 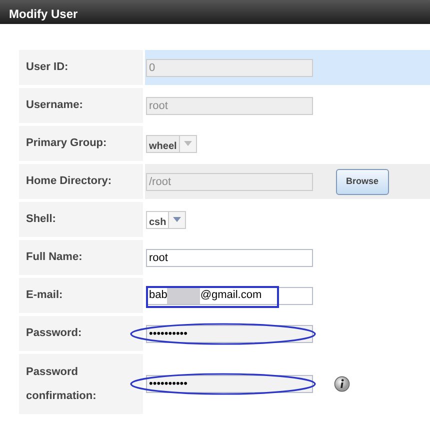 What do you see at coordinates (229, 384) in the screenshot?
I see `password-field: ••••••••••` at bounding box center [229, 384].